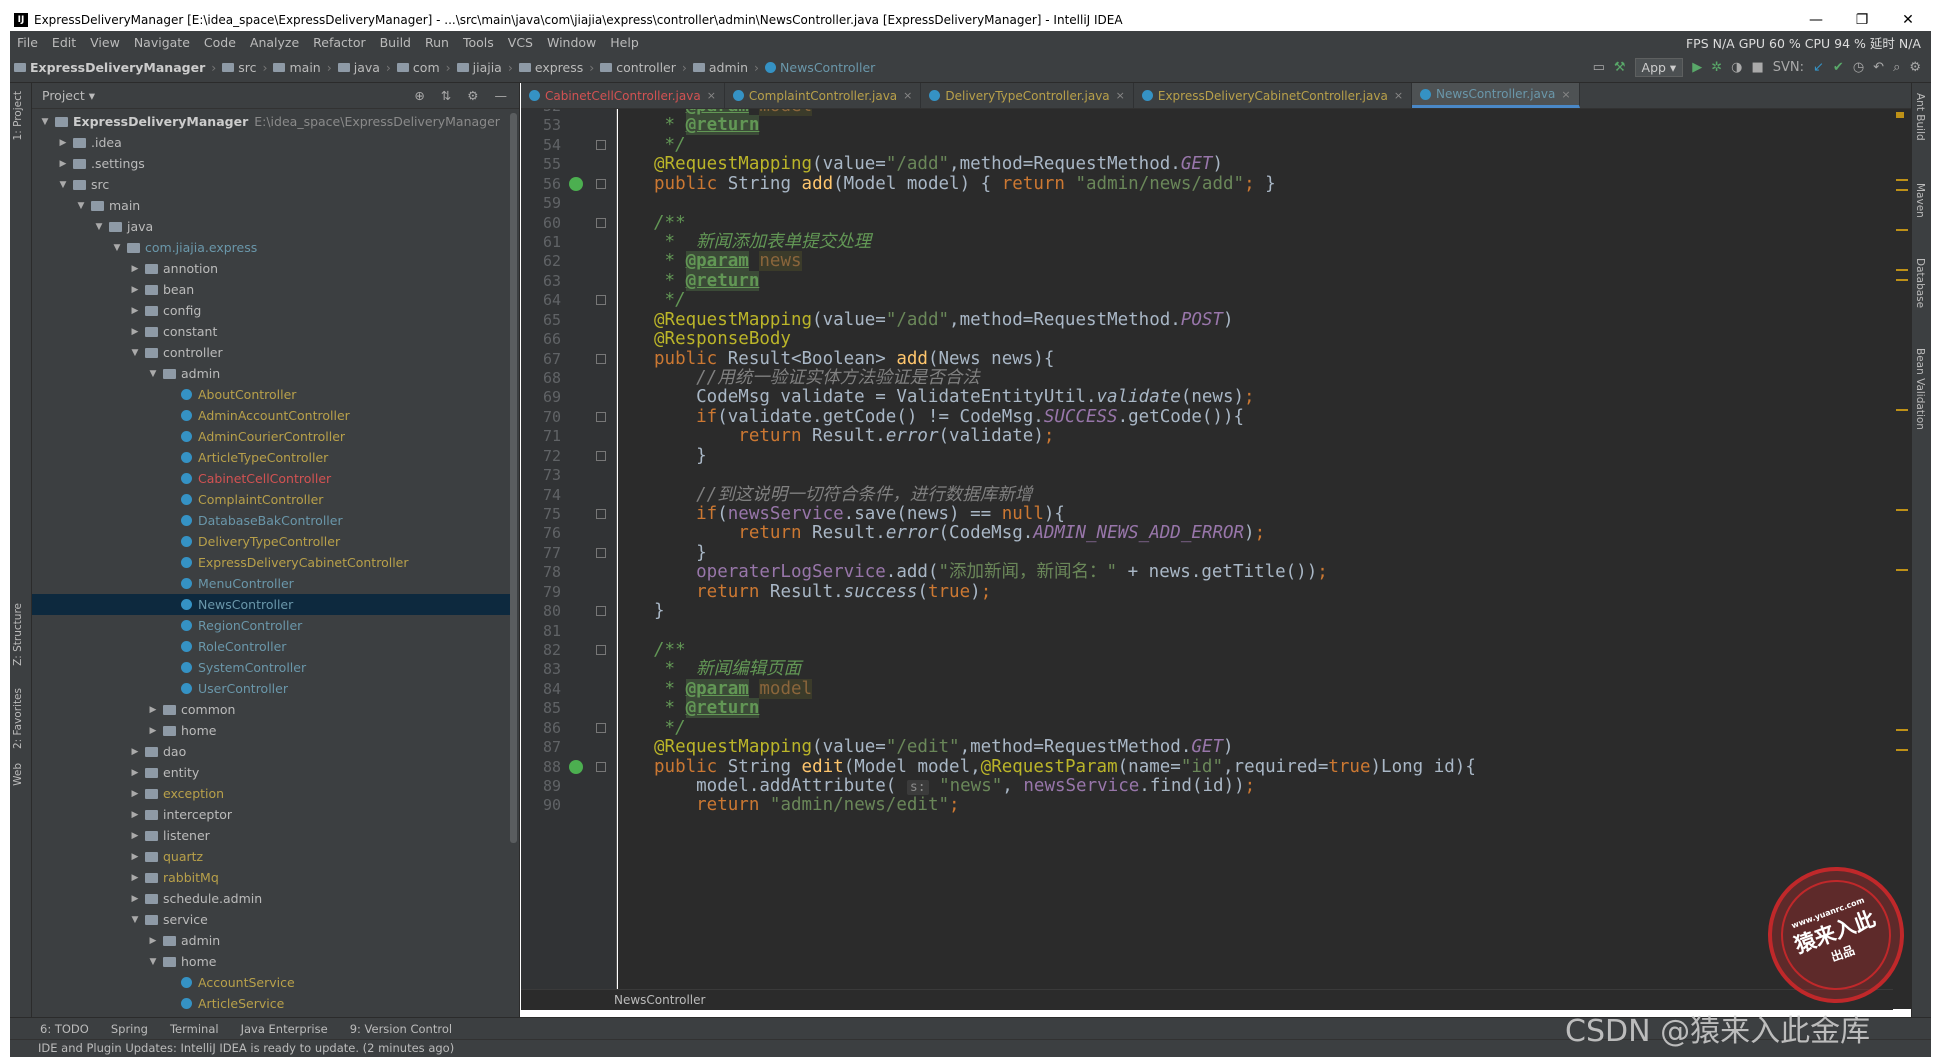 This screenshot has height=1061, width=1941. What do you see at coordinates (272, 562) in the screenshot?
I see `tree-class-item: ExpressDeliveryCabinetController` at bounding box center [272, 562].